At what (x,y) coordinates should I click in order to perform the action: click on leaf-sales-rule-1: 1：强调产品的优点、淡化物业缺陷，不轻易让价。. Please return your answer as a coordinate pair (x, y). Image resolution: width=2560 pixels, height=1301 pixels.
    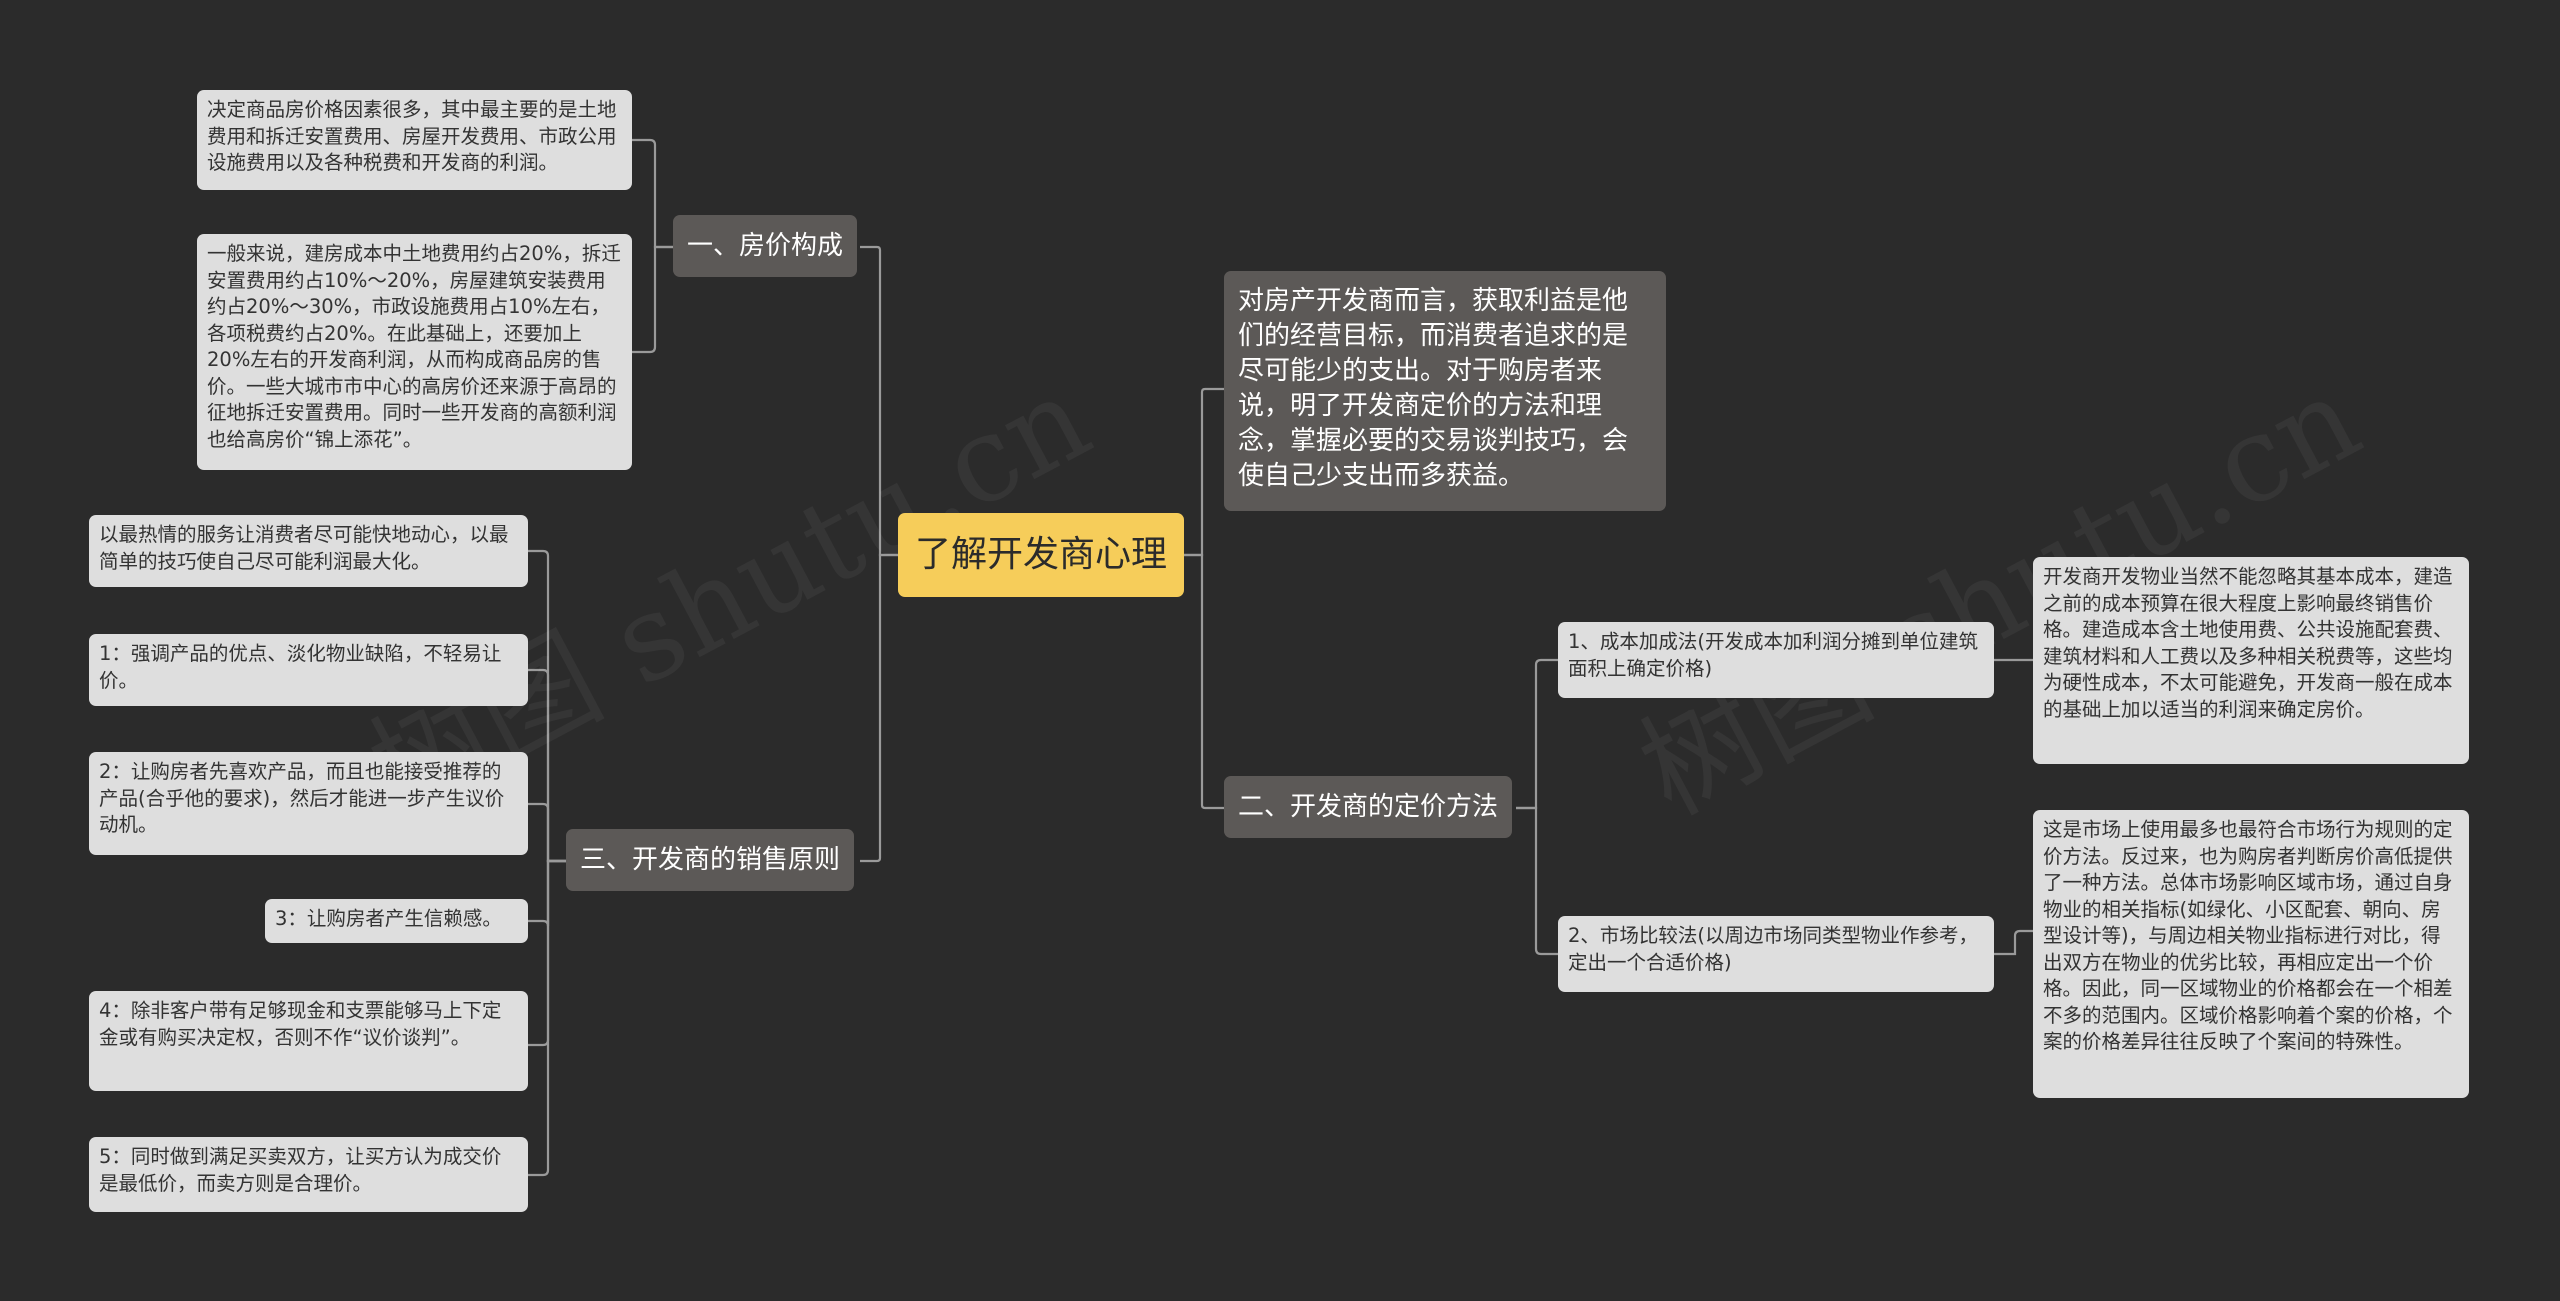
    Looking at the image, I should click on (308, 670).